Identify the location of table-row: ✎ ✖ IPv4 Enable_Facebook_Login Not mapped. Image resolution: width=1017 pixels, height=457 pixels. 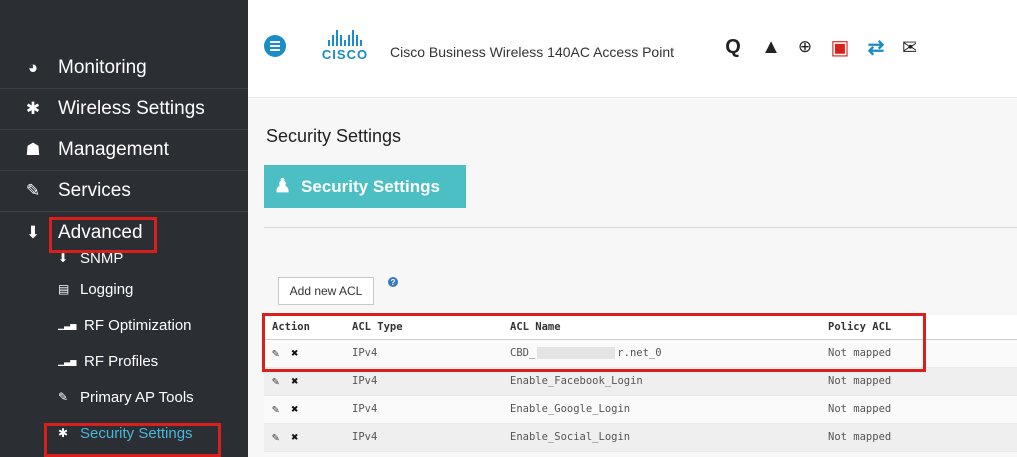
(640, 381).